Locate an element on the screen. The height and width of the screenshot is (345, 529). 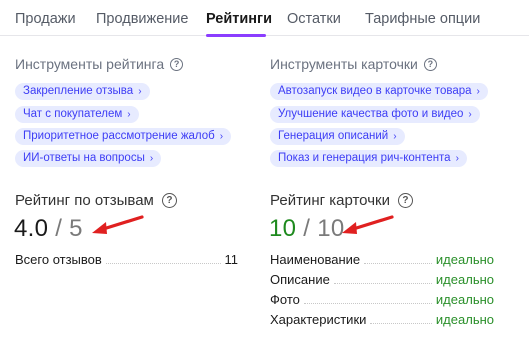
chip-label: Показ и генерация рич-контента is located at coordinates (364, 158).